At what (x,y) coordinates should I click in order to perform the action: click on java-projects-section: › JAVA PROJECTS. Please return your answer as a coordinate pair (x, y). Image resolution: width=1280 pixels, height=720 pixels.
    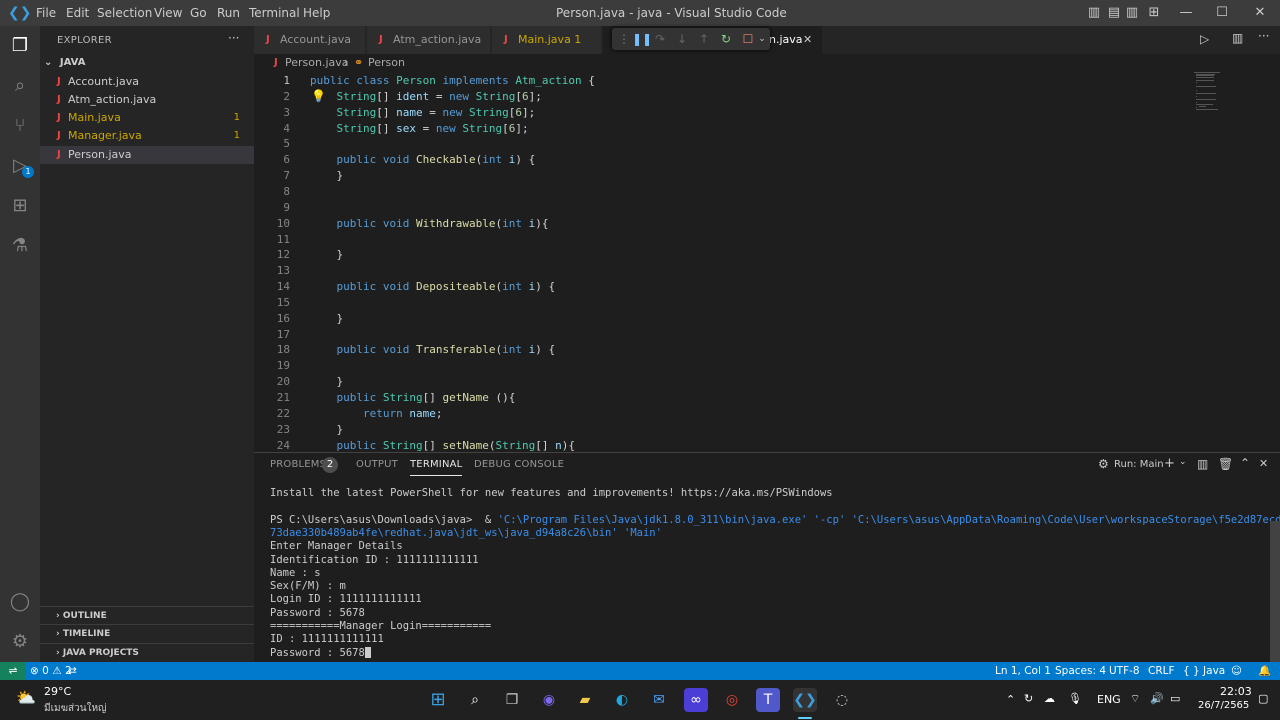
    Looking at the image, I should click on (147, 652).